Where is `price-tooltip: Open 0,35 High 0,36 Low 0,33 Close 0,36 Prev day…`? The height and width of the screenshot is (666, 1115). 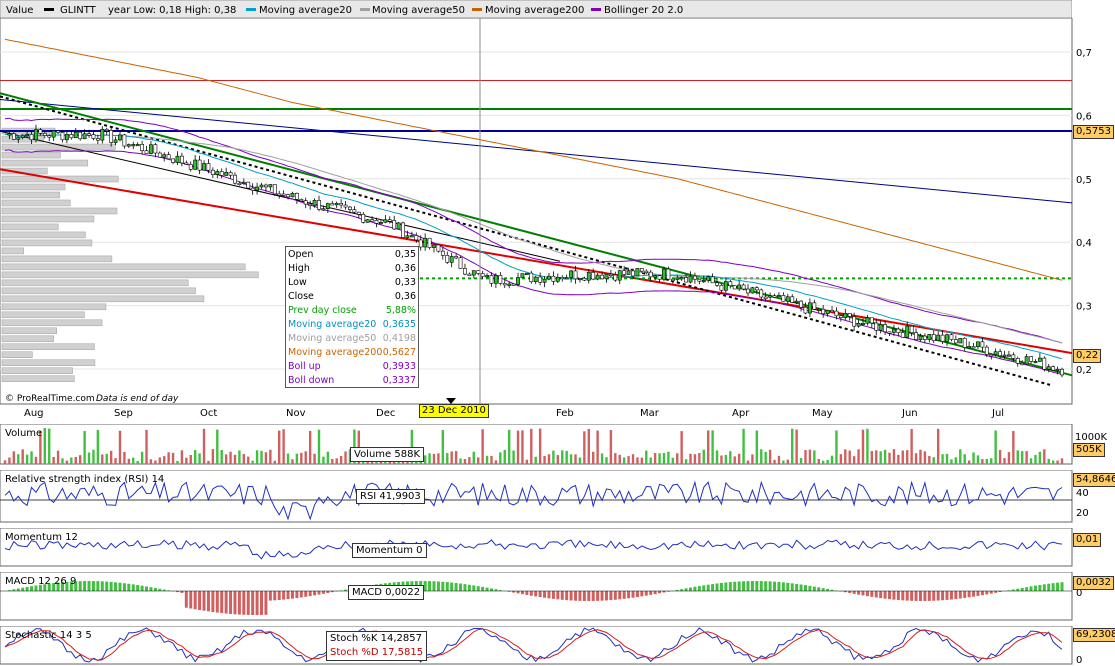
price-tooltip: Open 0,35 High 0,36 Low 0,33 Close 0,36 Prev day… is located at coordinates (352, 317).